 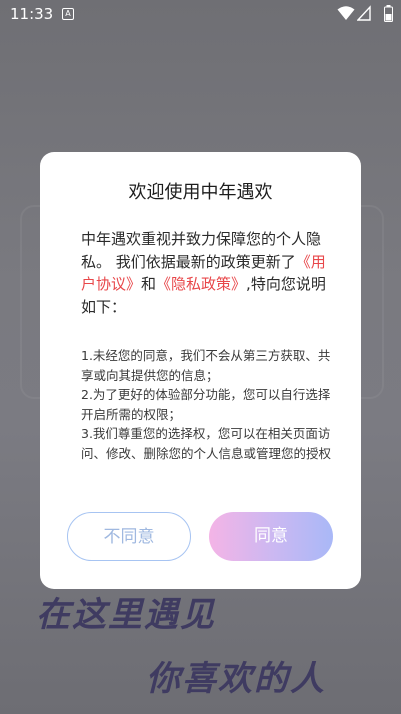 What do you see at coordinates (271, 536) in the screenshot?
I see `agree-button: 同意` at bounding box center [271, 536].